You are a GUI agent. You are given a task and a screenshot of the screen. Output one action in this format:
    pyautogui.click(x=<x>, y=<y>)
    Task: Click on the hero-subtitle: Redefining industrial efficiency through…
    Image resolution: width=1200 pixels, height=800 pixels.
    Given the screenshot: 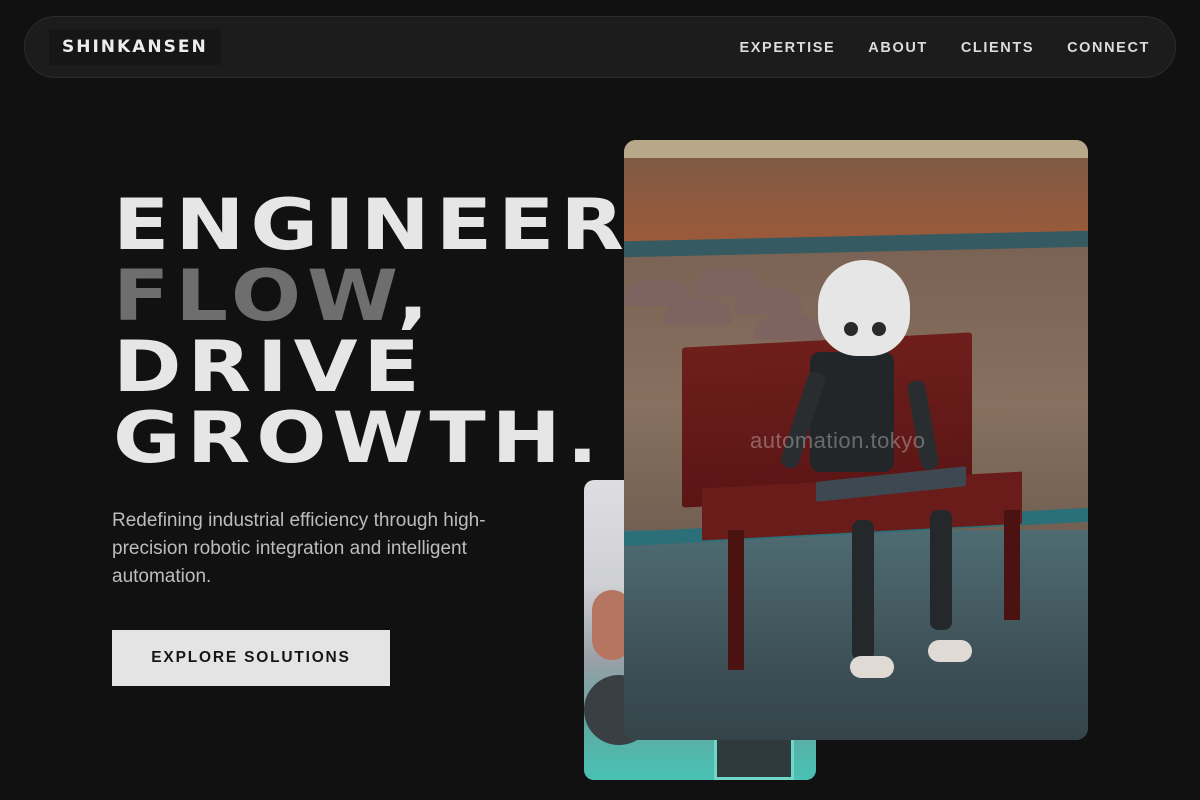 What is the action you would take?
    pyautogui.click(x=299, y=548)
    